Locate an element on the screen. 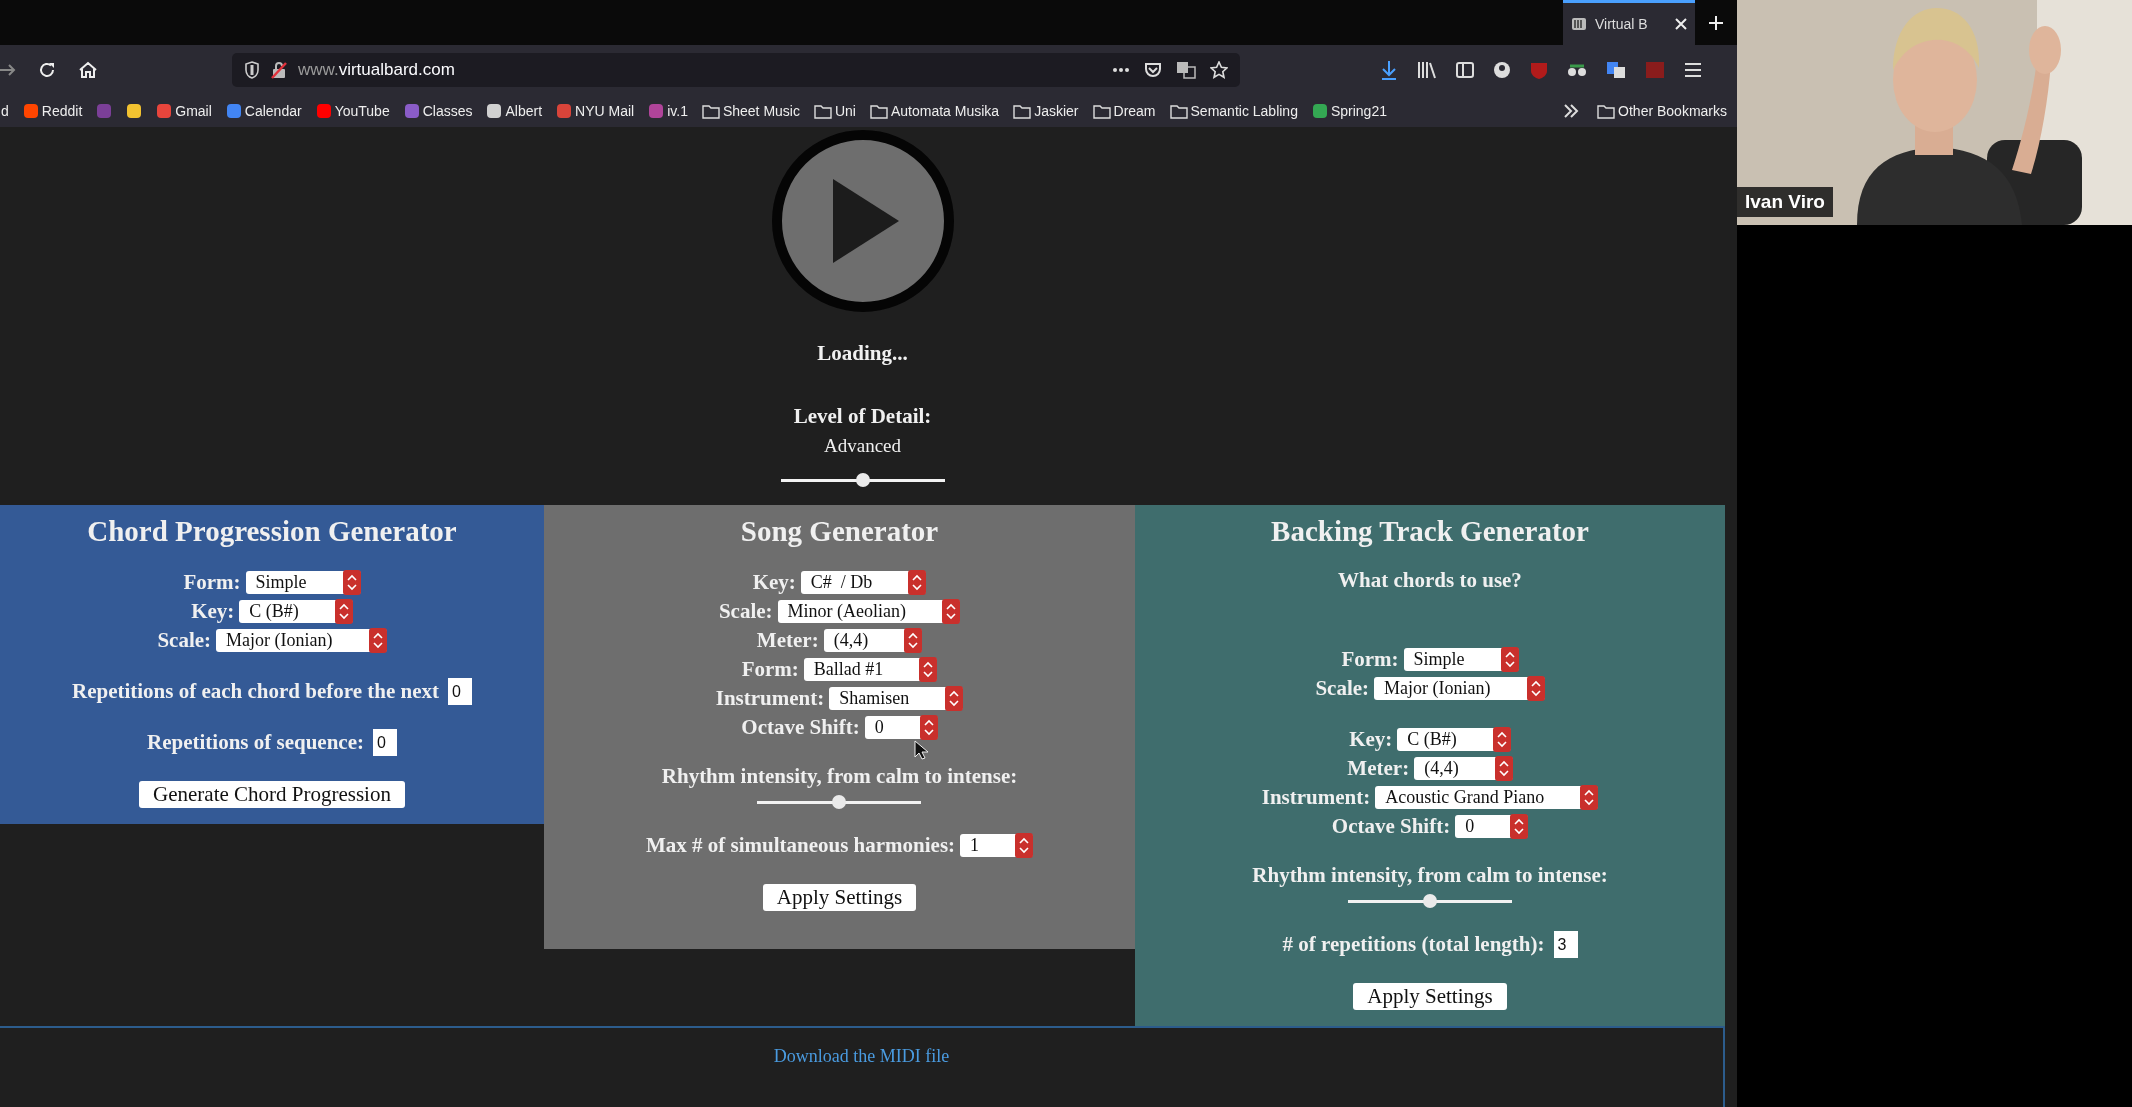 The height and width of the screenshot is (1107, 2132). lock-slash-icon is located at coordinates (279, 70).